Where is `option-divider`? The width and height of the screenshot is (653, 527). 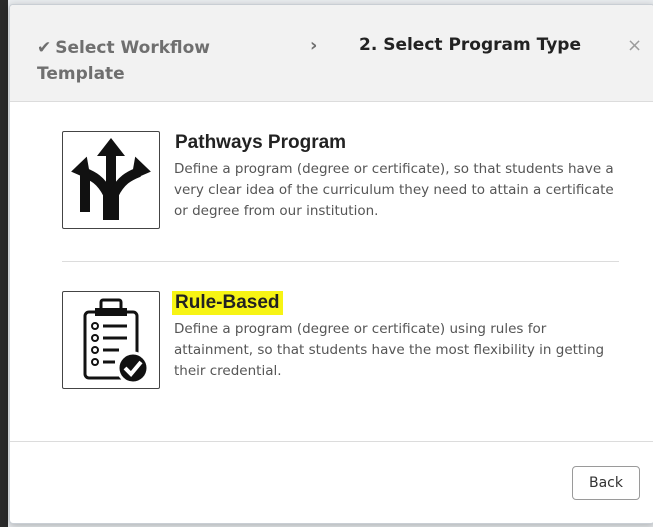 option-divider is located at coordinates (340, 261).